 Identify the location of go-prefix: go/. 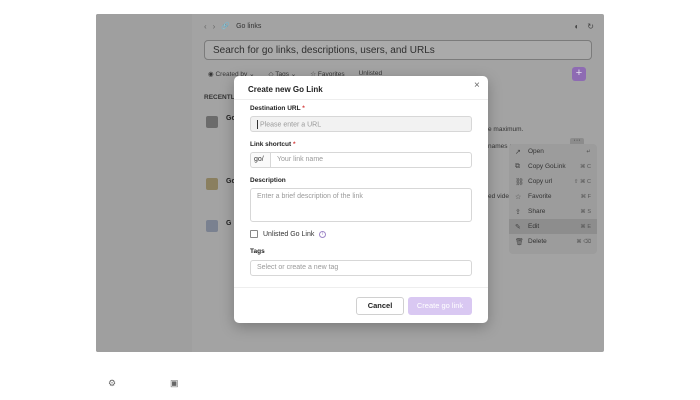
(260, 160).